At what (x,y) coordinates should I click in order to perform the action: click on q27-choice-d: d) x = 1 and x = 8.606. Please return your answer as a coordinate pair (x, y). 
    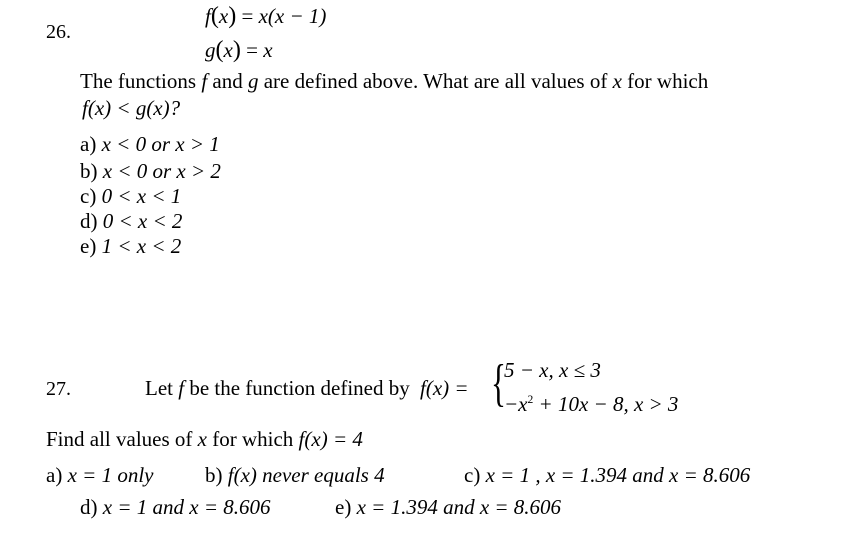
    Looking at the image, I should click on (175, 507).